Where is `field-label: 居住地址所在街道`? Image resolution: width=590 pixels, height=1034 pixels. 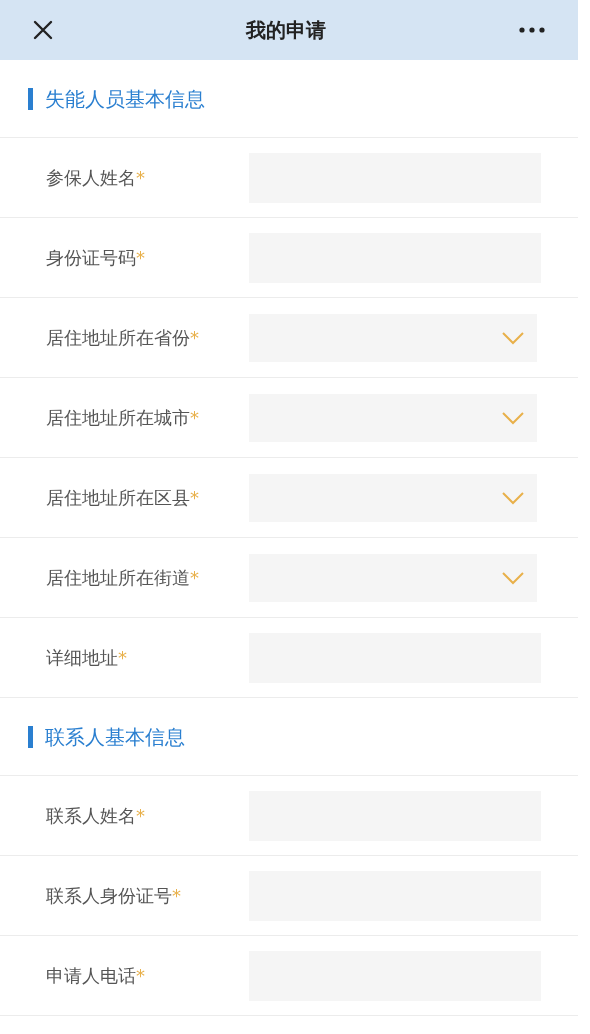 field-label: 居住地址所在街道 is located at coordinates (117, 578).